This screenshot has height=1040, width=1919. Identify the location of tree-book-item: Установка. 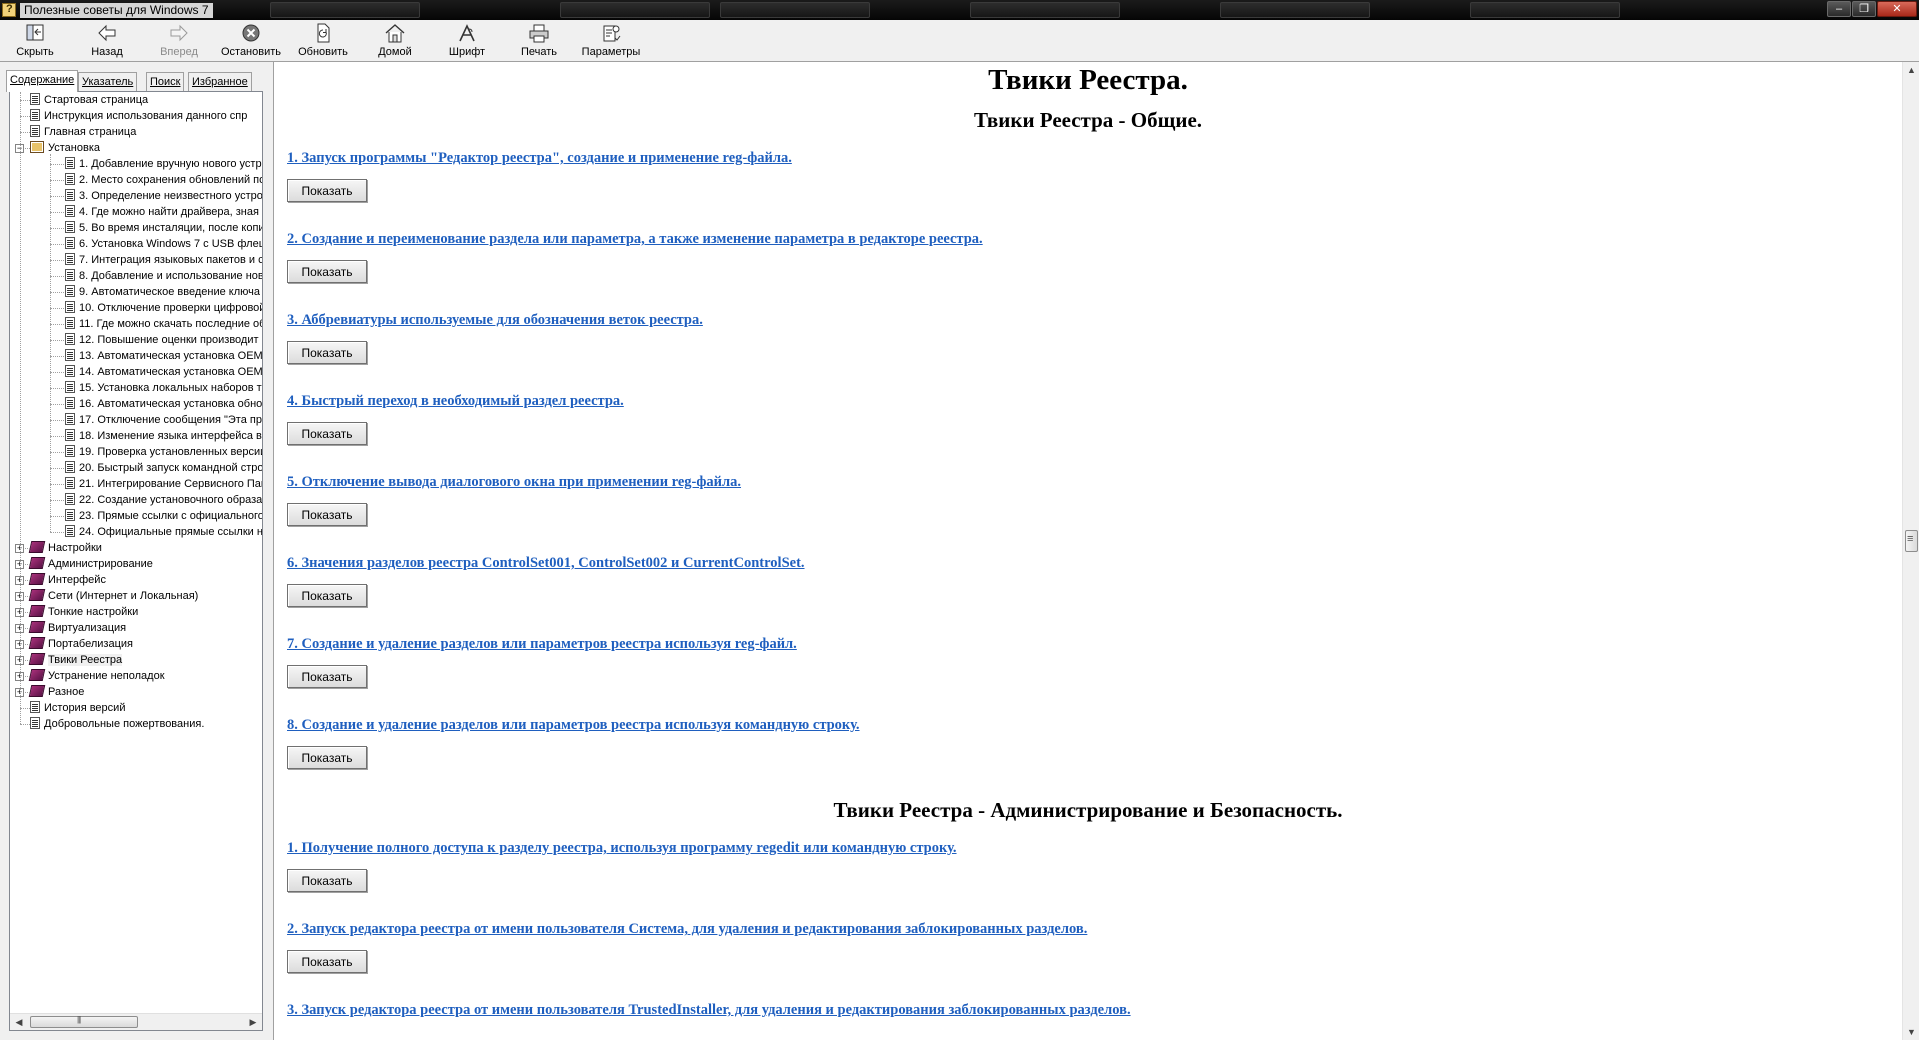
(65, 148).